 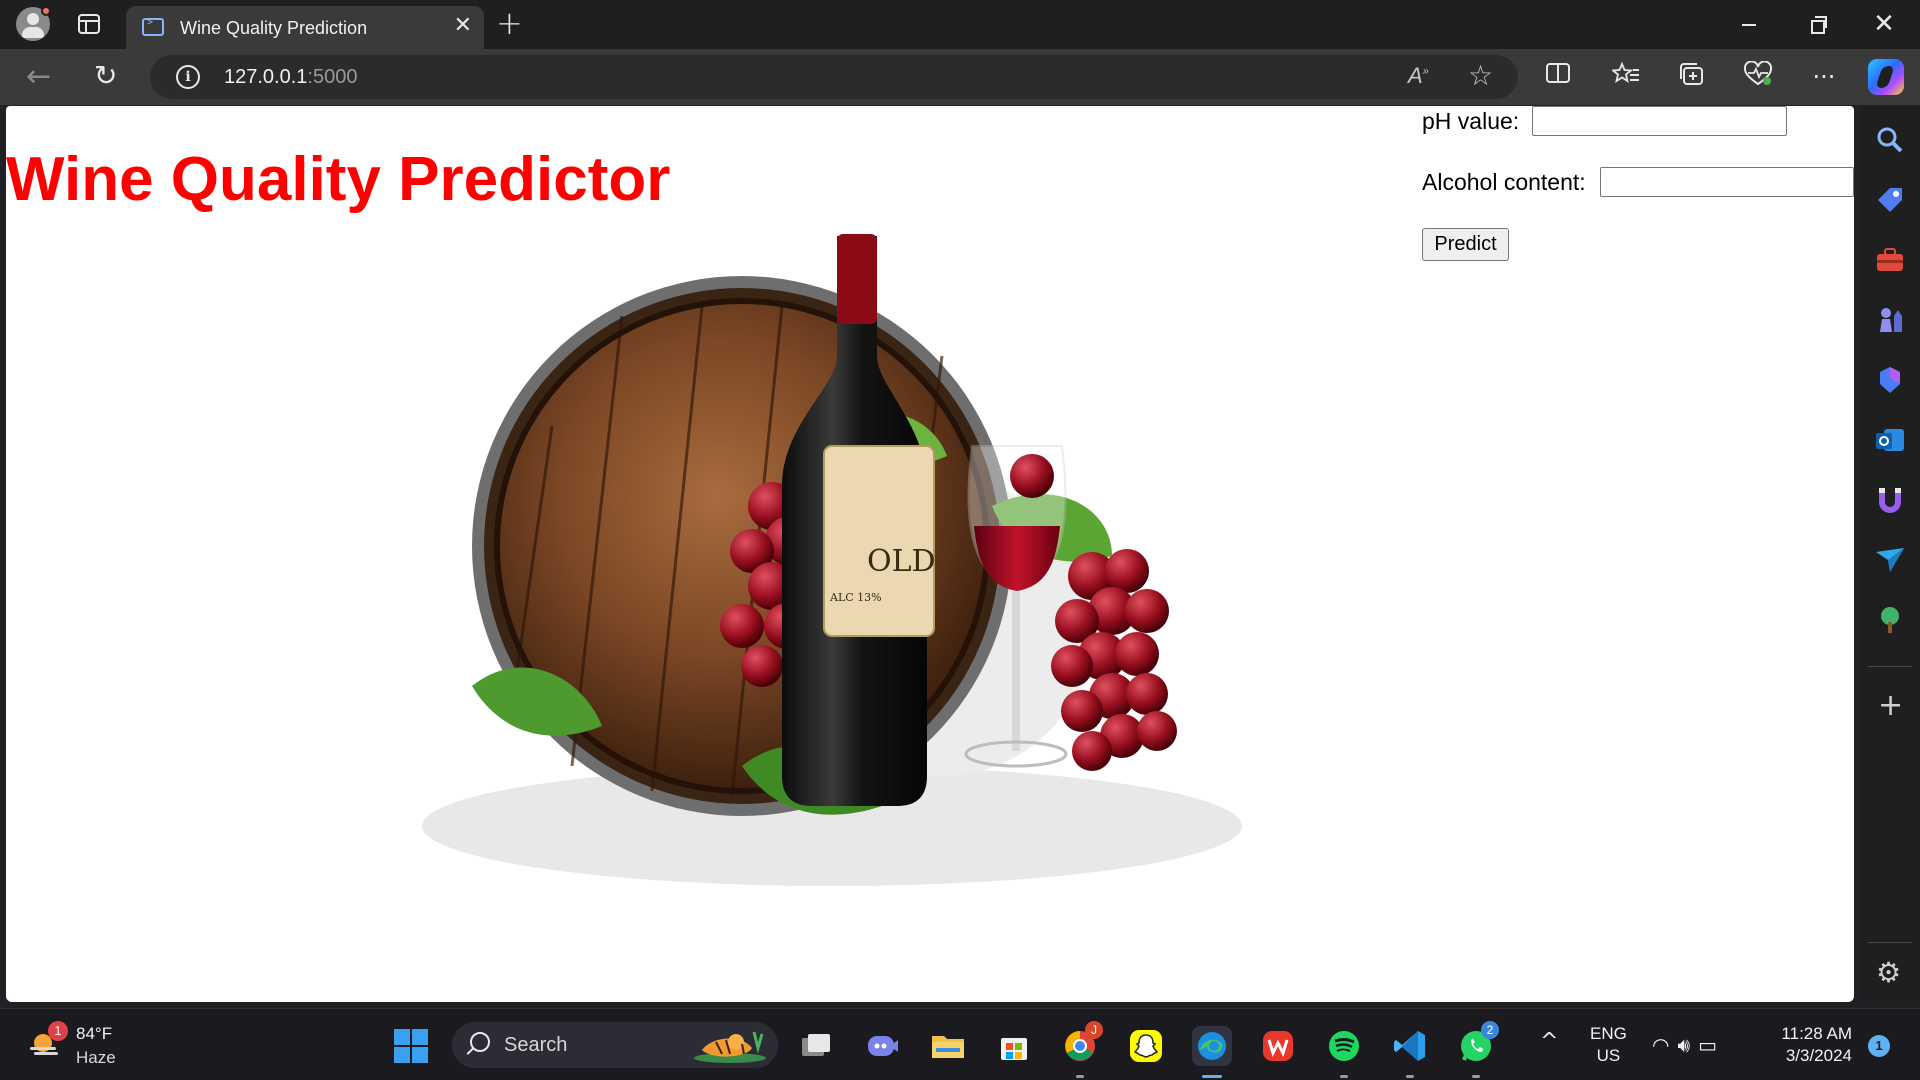 I want to click on search-highlight-tiger-icon, so click(x=730, y=1047).